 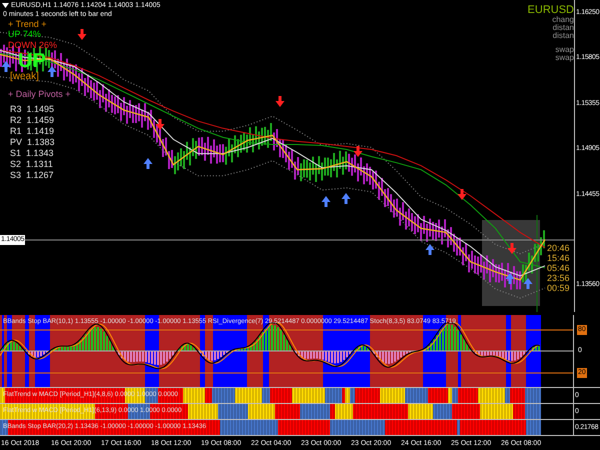 What do you see at coordinates (16, 120) in the screenshot?
I see `pivot-label: R2` at bounding box center [16, 120].